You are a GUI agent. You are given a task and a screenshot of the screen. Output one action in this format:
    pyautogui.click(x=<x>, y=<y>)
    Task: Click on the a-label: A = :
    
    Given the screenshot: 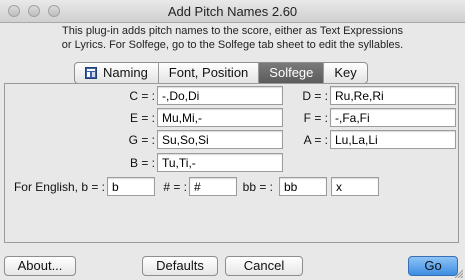 What is the action you would take?
    pyautogui.click(x=315, y=140)
    